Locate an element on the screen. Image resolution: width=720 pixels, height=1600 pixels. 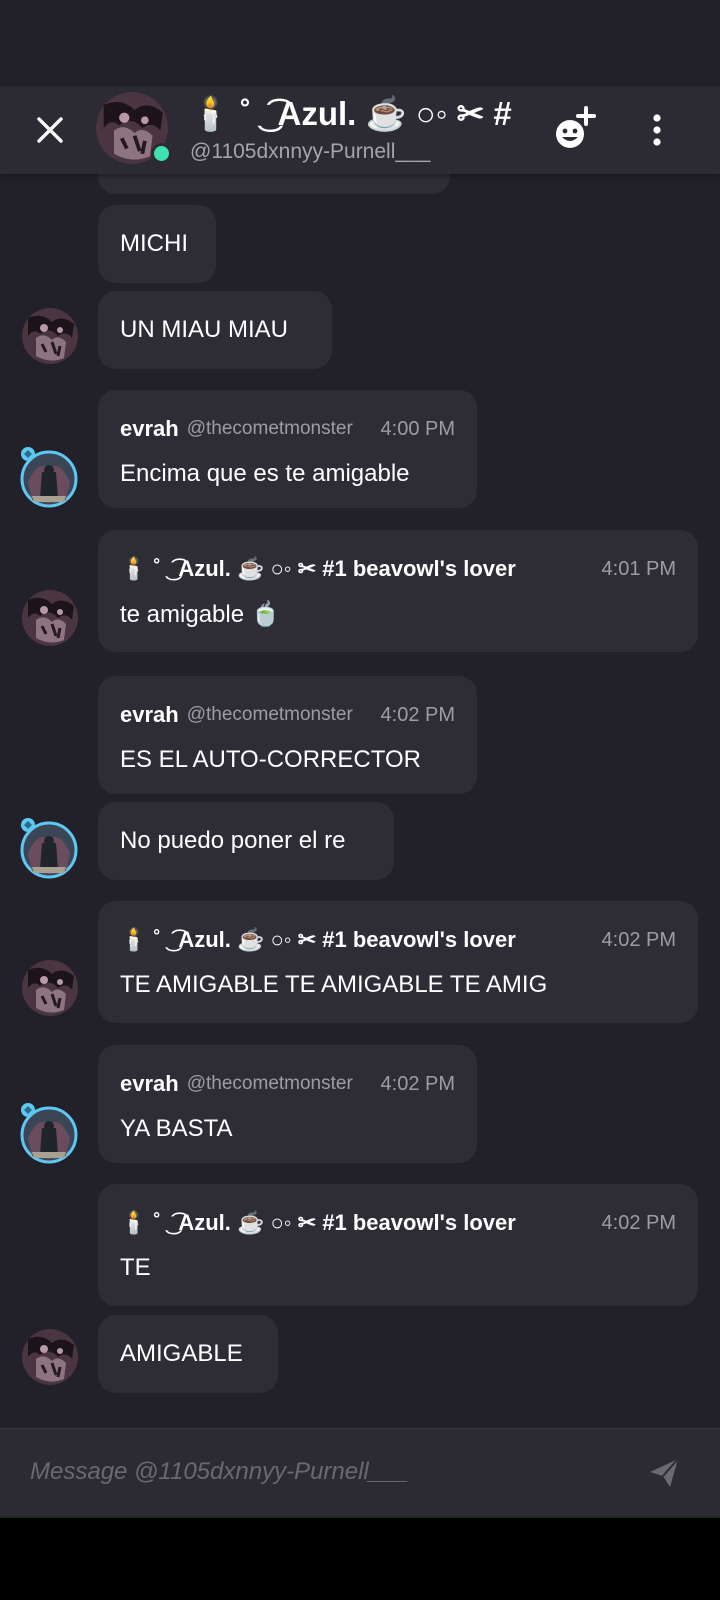
close-button is located at coordinates (50, 130).